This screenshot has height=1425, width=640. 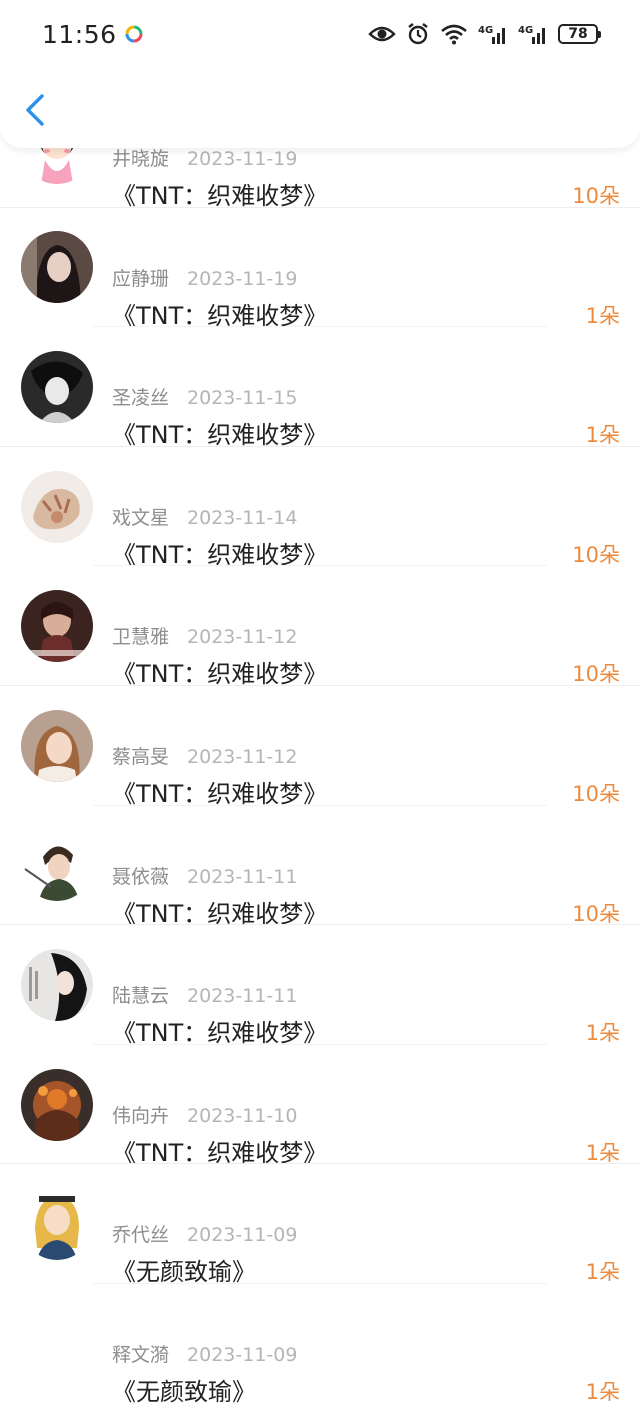 I want to click on alarm-icon, so click(x=418, y=34).